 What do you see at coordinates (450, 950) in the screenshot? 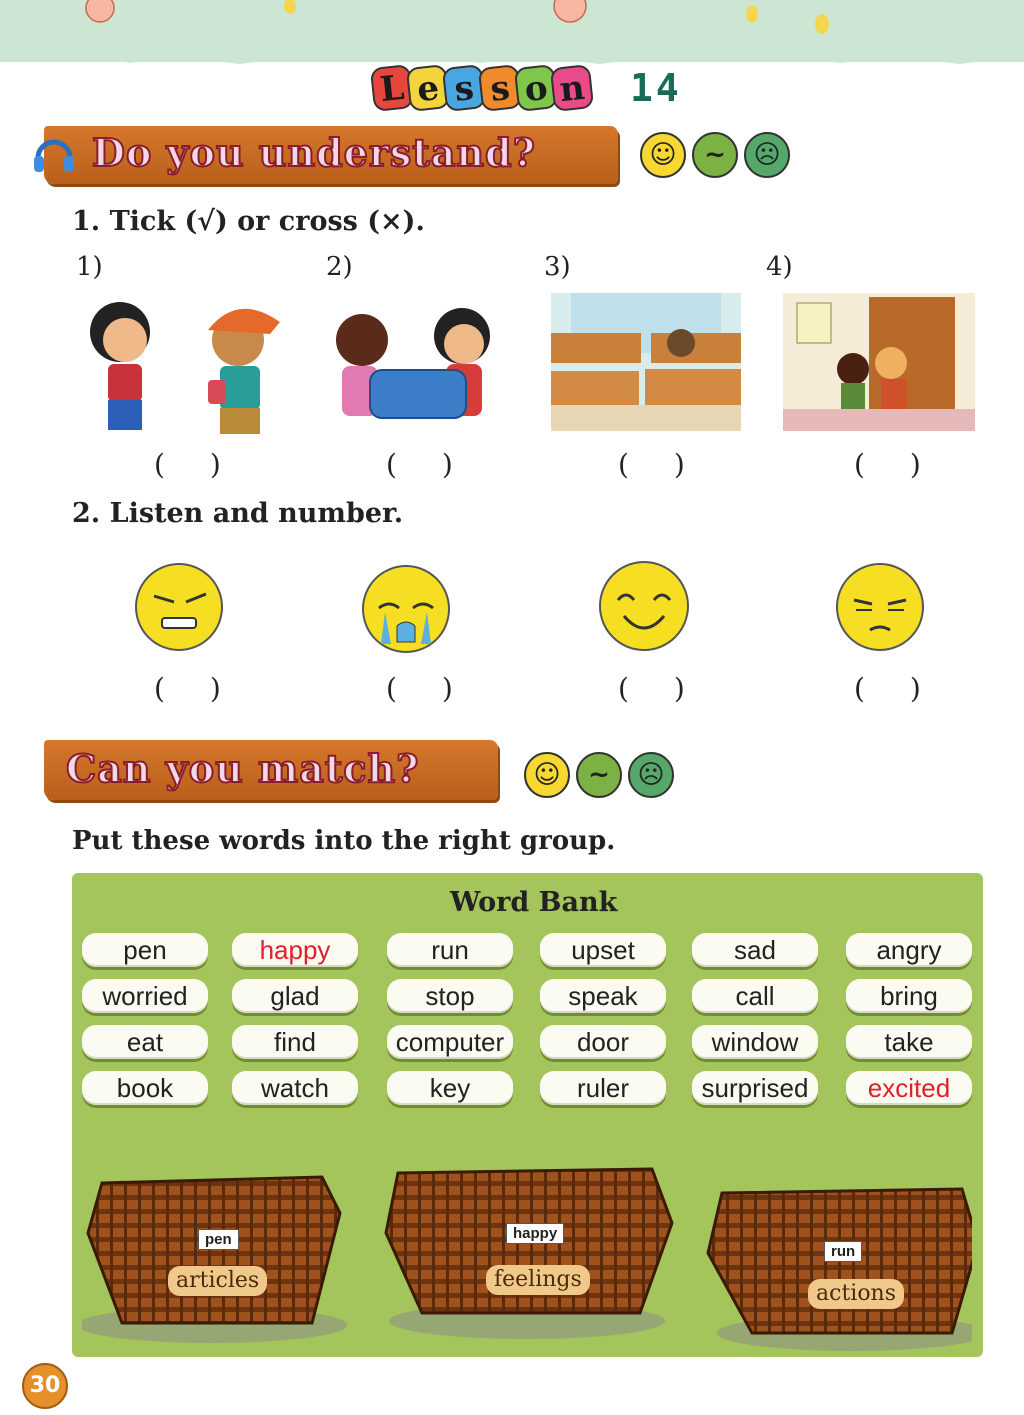
I see `word-chip: run` at bounding box center [450, 950].